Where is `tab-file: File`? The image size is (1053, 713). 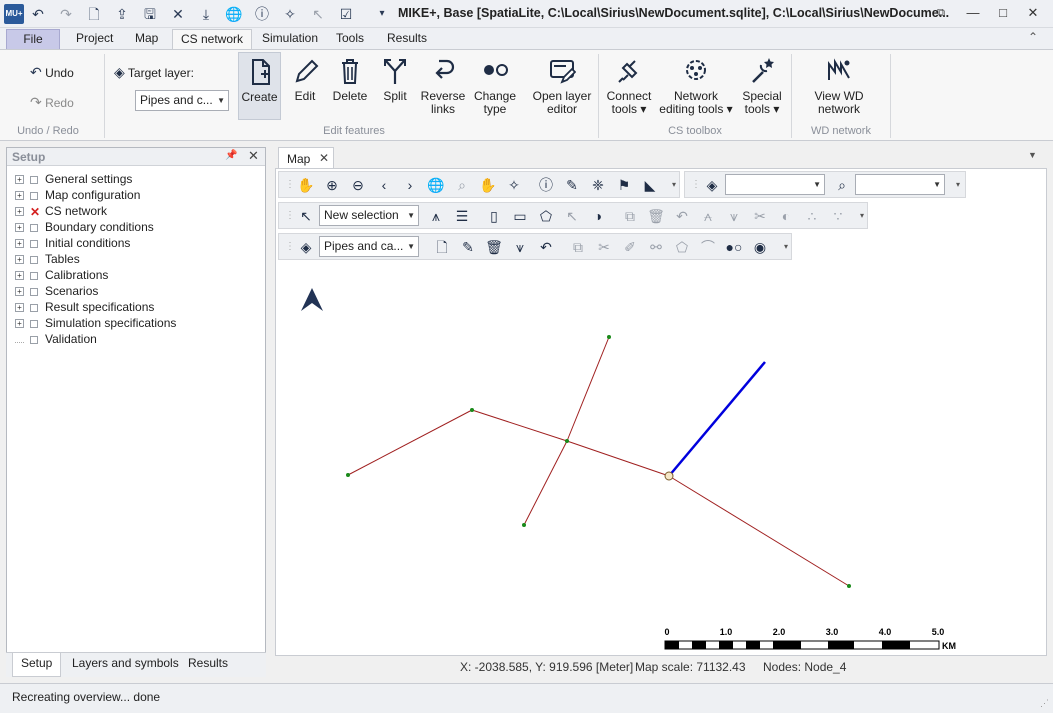
tab-file: File is located at coordinates (33, 39).